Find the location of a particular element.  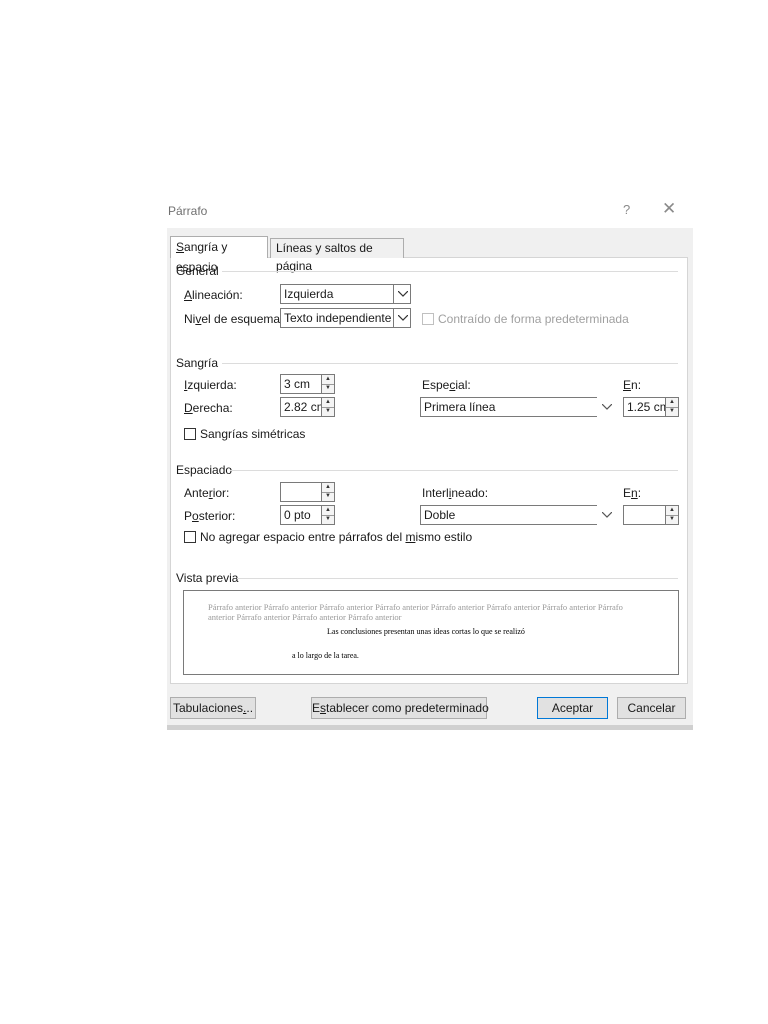

section-indent: Sangría is located at coordinates (197, 363).